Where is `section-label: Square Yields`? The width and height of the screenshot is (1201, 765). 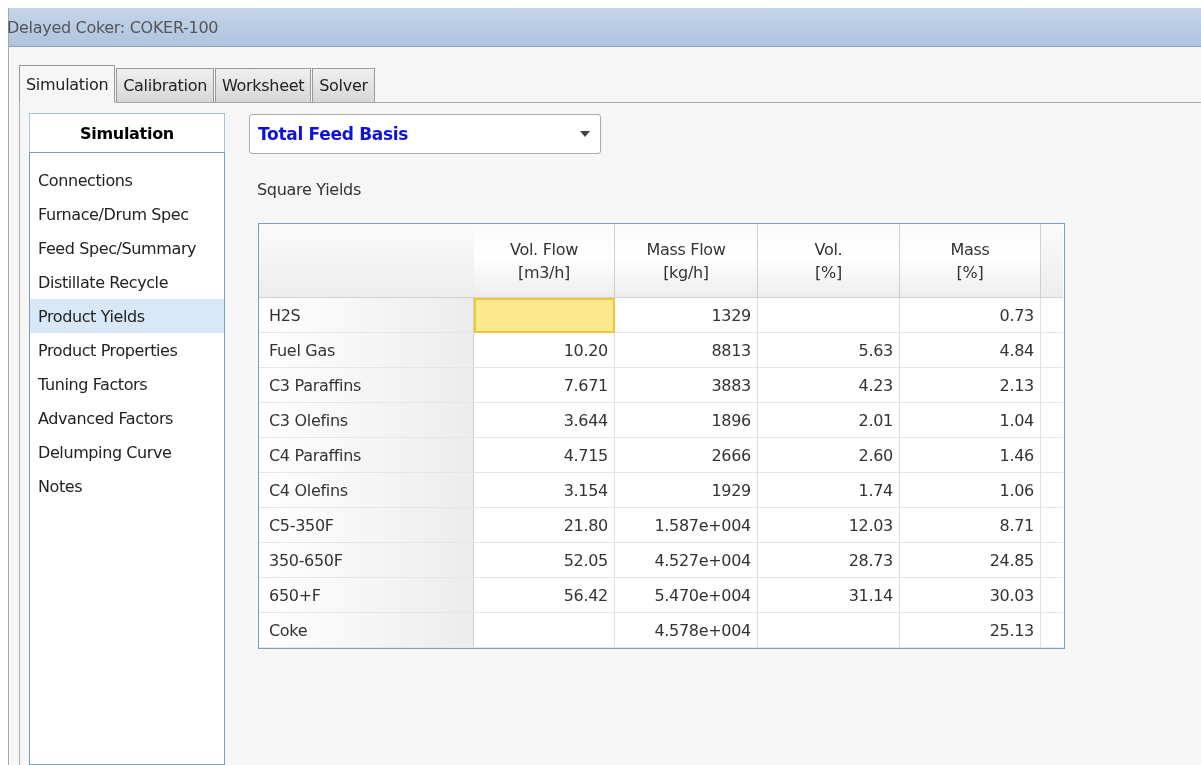
section-label: Square Yields is located at coordinates (309, 189).